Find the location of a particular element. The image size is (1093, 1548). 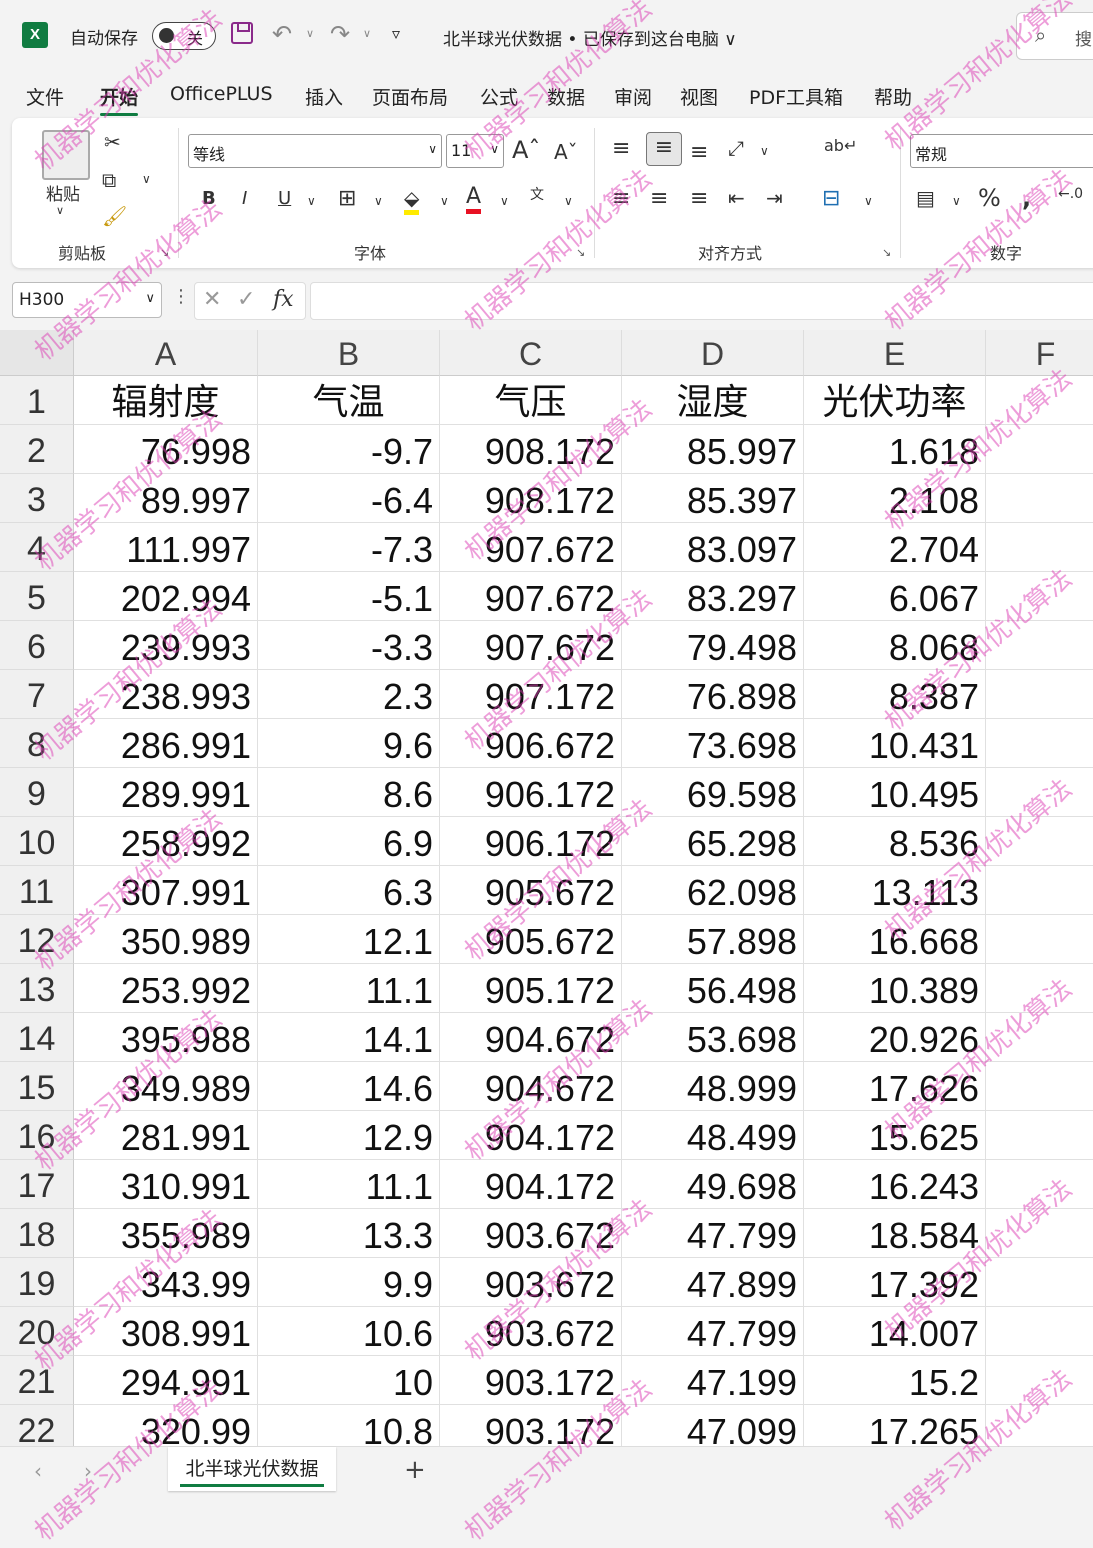

comma-style-icon: , is located at coordinates (1026, 198).